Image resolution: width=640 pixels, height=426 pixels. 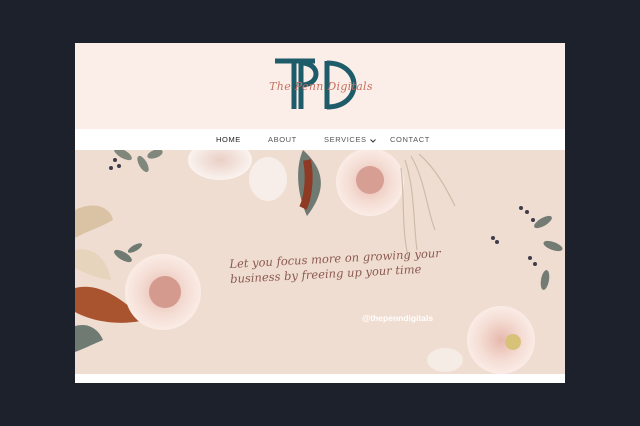 I want to click on main-navigation: HOME ABOUT SERVICES CONTACT, so click(x=320, y=139).